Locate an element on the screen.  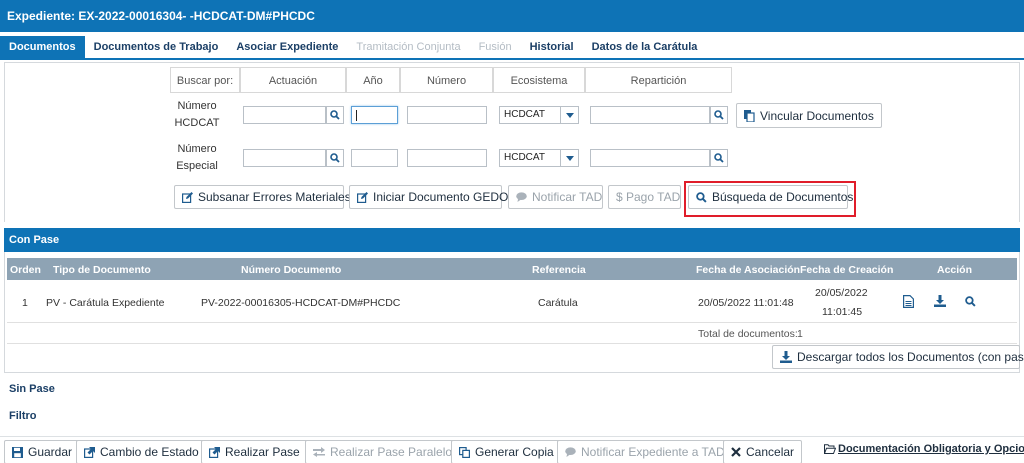
view-document-icon is located at coordinates (908, 303).